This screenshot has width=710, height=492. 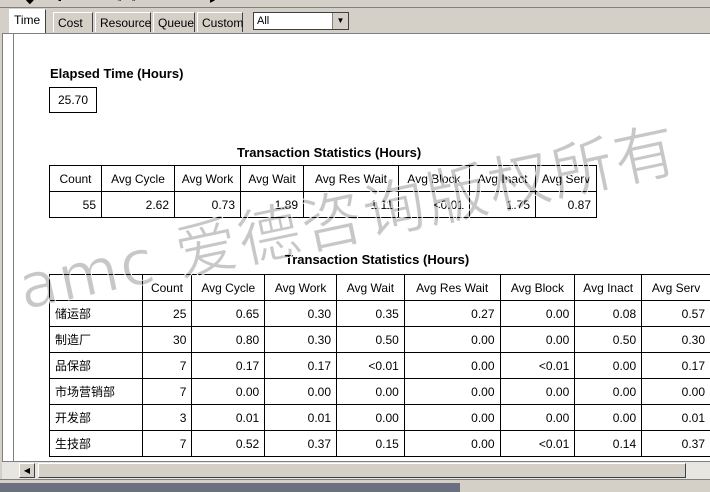 What do you see at coordinates (371, 288) in the screenshot?
I see `column-header: Avg Wait` at bounding box center [371, 288].